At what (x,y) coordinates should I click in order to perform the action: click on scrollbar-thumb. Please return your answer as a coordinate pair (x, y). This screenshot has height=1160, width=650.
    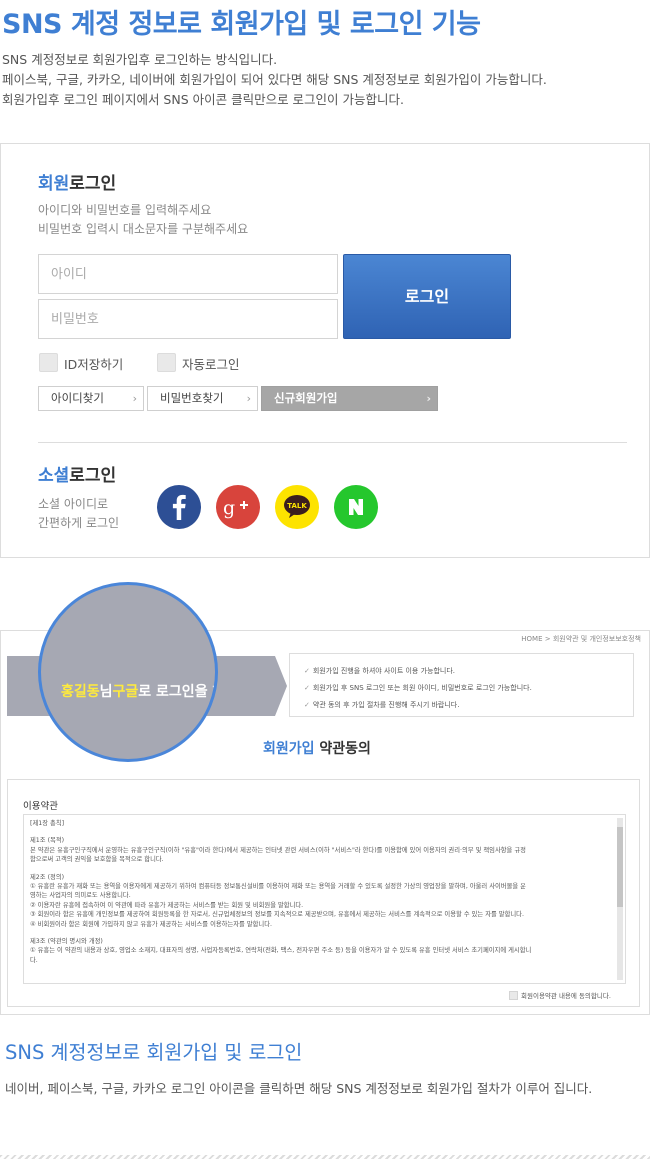
    Looking at the image, I should click on (620, 867).